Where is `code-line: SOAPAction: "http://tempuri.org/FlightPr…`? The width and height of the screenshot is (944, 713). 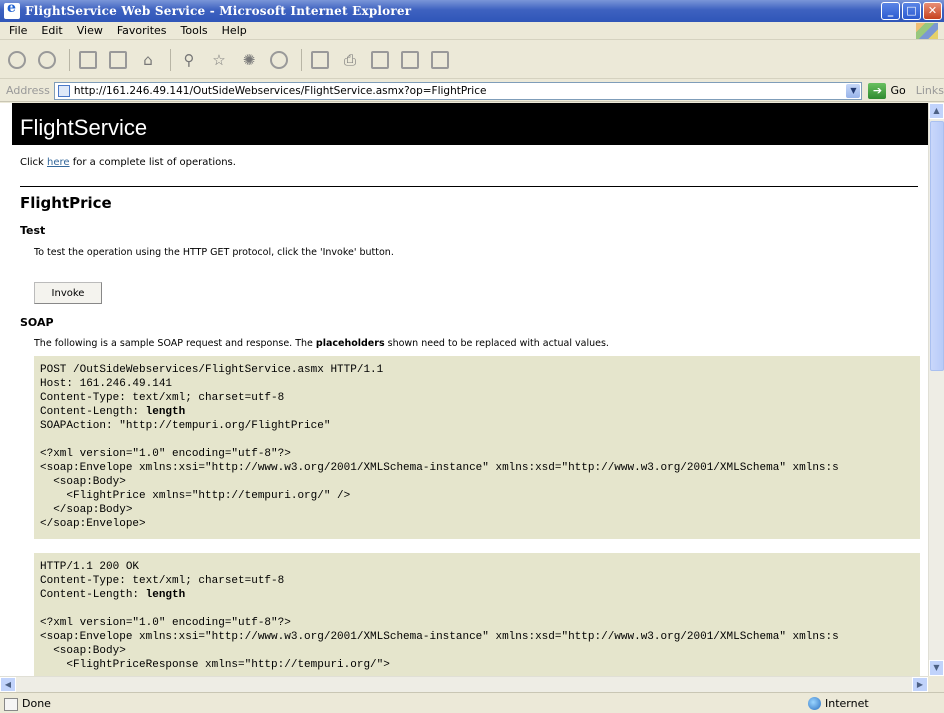
code-line: SOAPAction: "http://tempuri.org/FlightPr… is located at coordinates (185, 426).